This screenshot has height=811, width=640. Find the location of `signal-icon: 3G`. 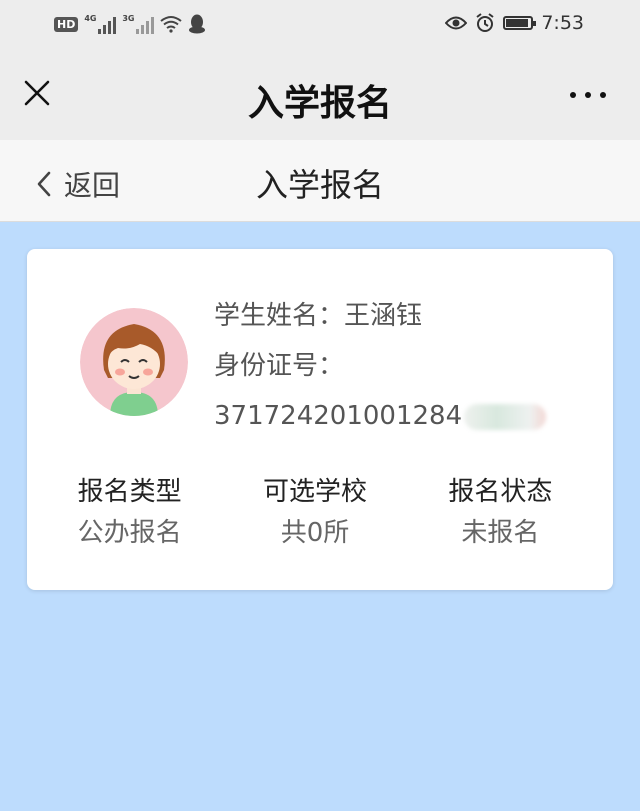

signal-icon: 3G is located at coordinates (138, 24).